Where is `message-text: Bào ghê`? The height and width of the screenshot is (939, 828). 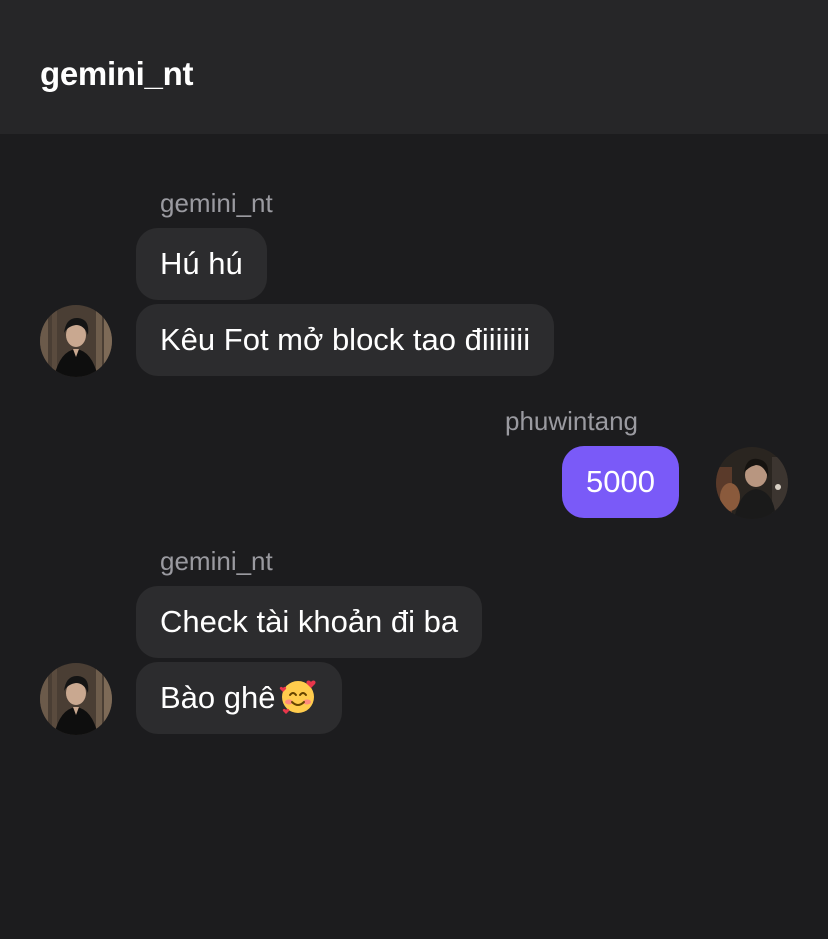 message-text: Bào ghê is located at coordinates (218, 697).